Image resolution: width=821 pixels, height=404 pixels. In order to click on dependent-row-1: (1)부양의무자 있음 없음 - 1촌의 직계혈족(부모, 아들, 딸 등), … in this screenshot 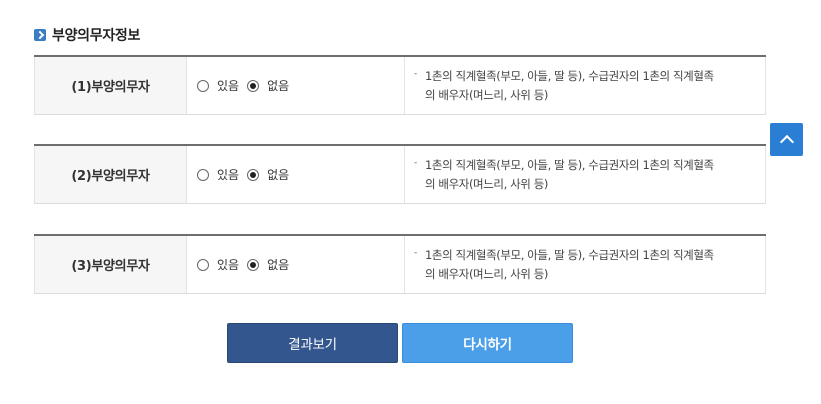, I will do `click(400, 85)`.